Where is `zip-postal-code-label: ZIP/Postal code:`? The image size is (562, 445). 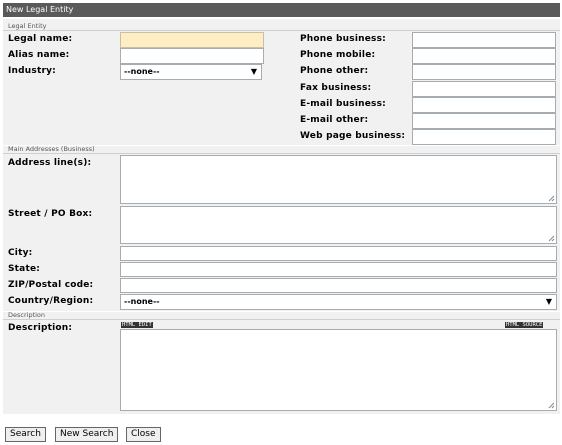
zip-postal-code-label: ZIP/Postal code: is located at coordinates (51, 285).